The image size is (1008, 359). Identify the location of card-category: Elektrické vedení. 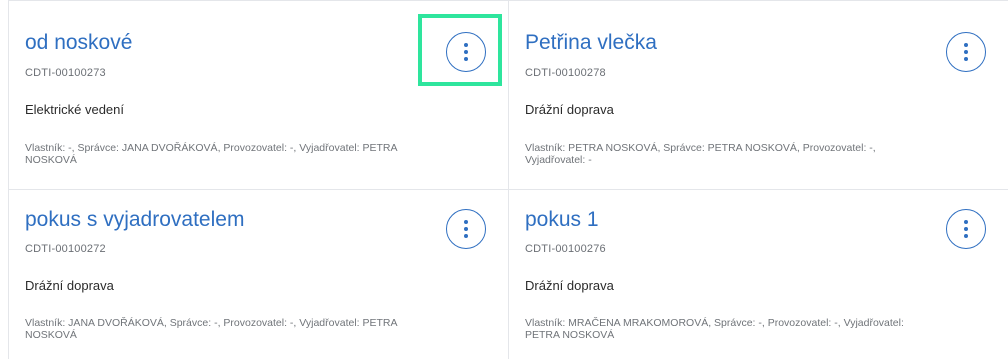
(74, 109).